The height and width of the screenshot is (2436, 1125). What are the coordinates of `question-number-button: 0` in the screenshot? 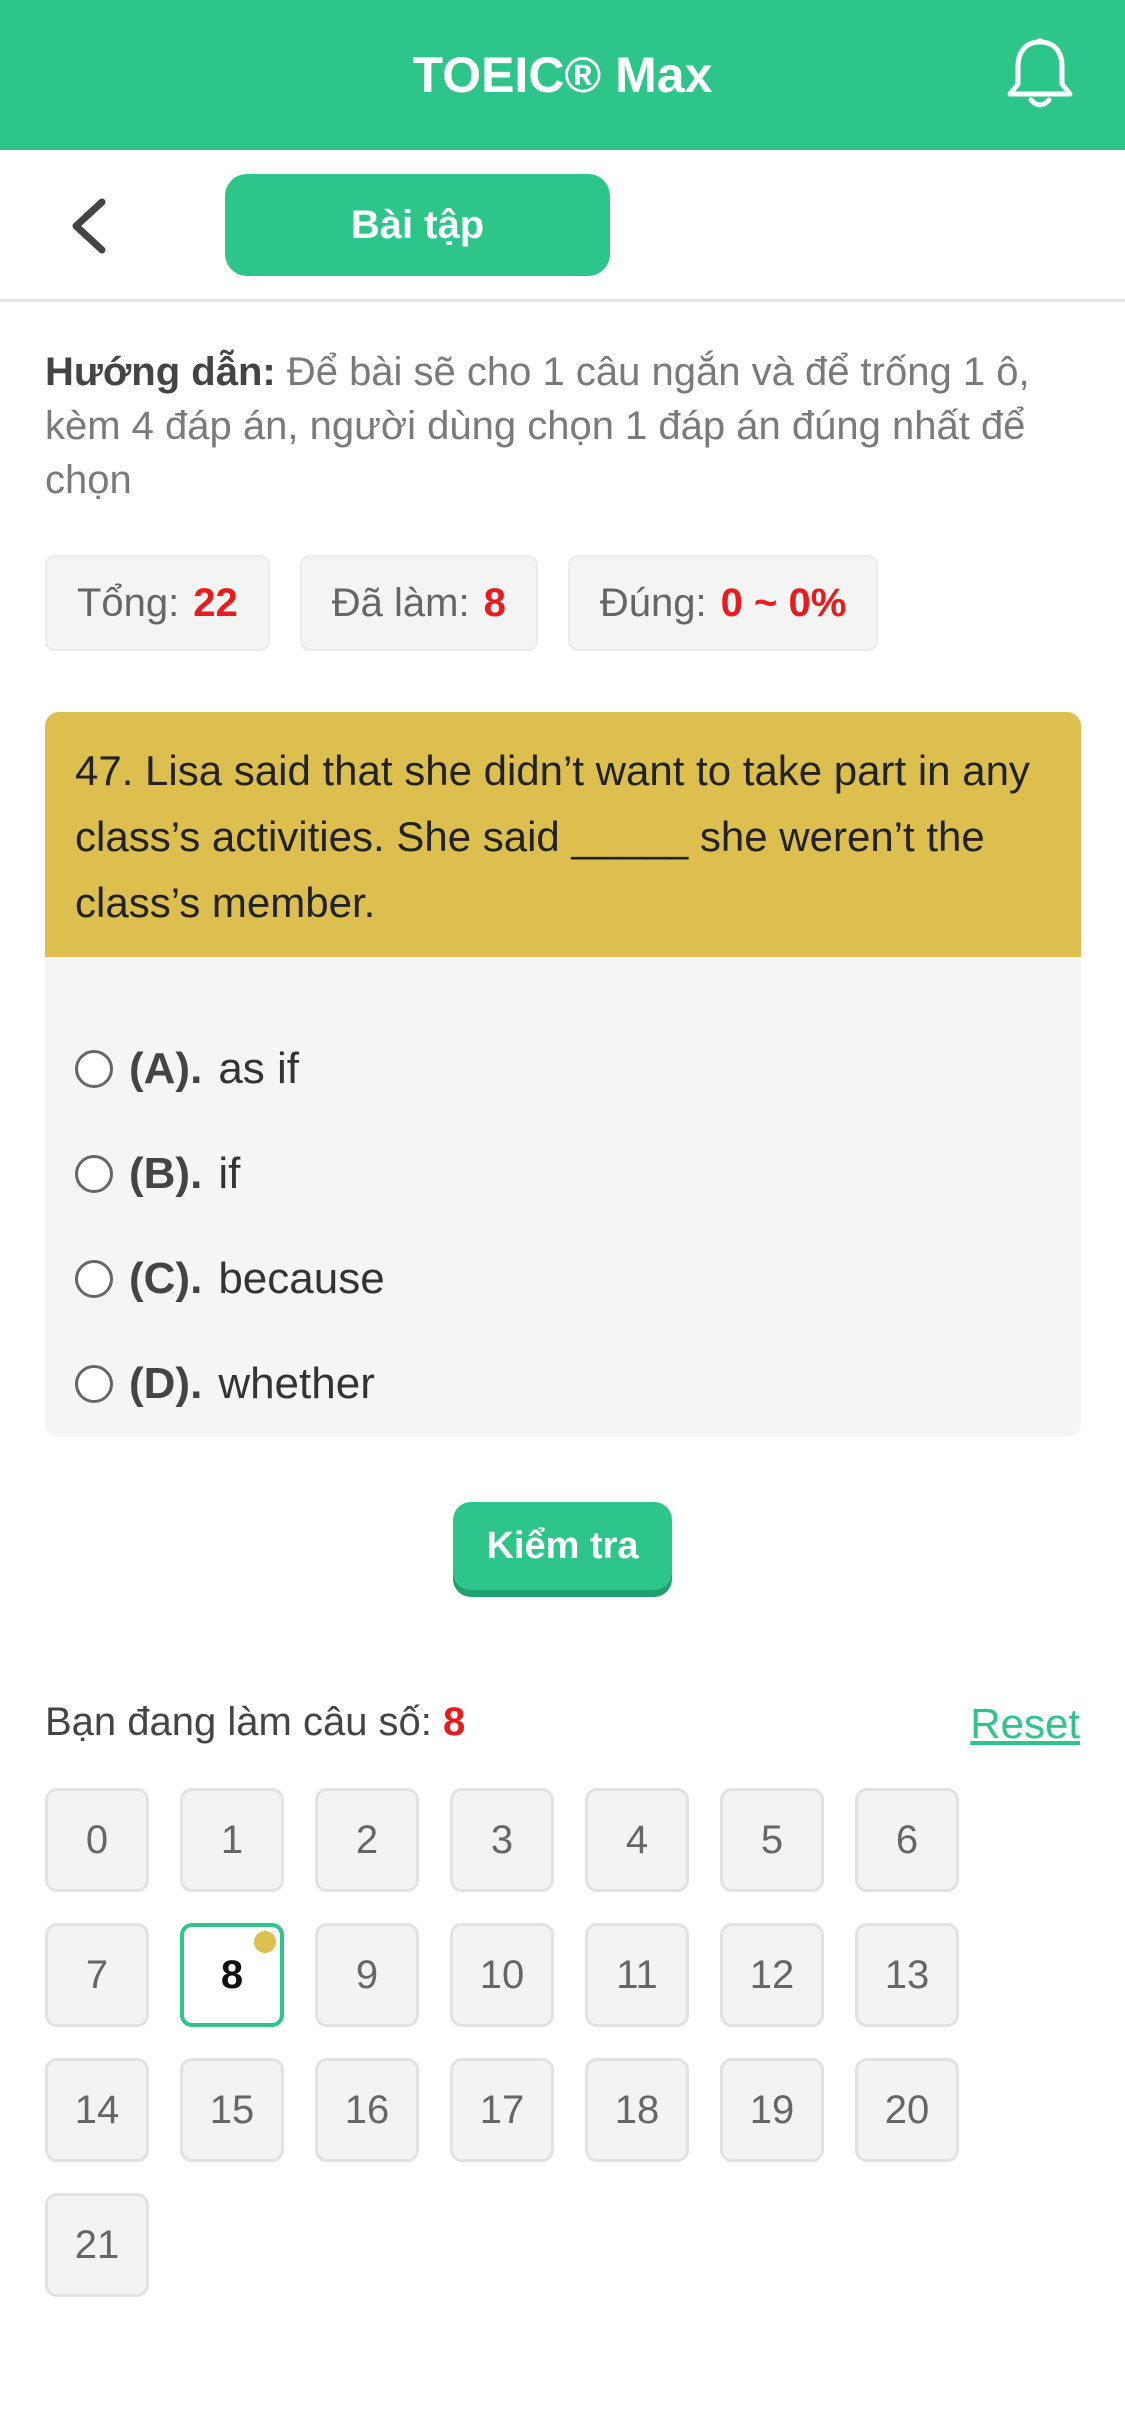 It's located at (97, 1840).